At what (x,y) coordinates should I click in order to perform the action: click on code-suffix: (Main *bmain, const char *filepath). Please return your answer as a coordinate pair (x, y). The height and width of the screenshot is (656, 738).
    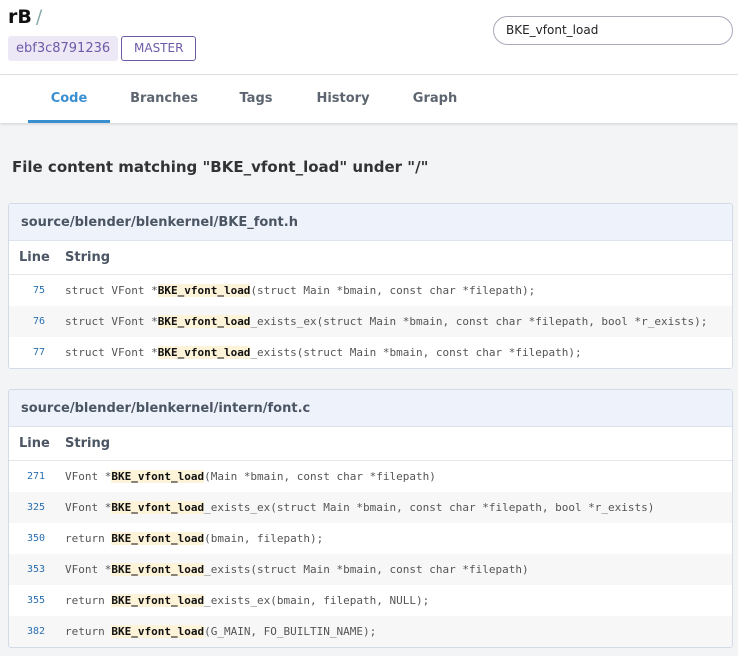
    Looking at the image, I should click on (320, 476).